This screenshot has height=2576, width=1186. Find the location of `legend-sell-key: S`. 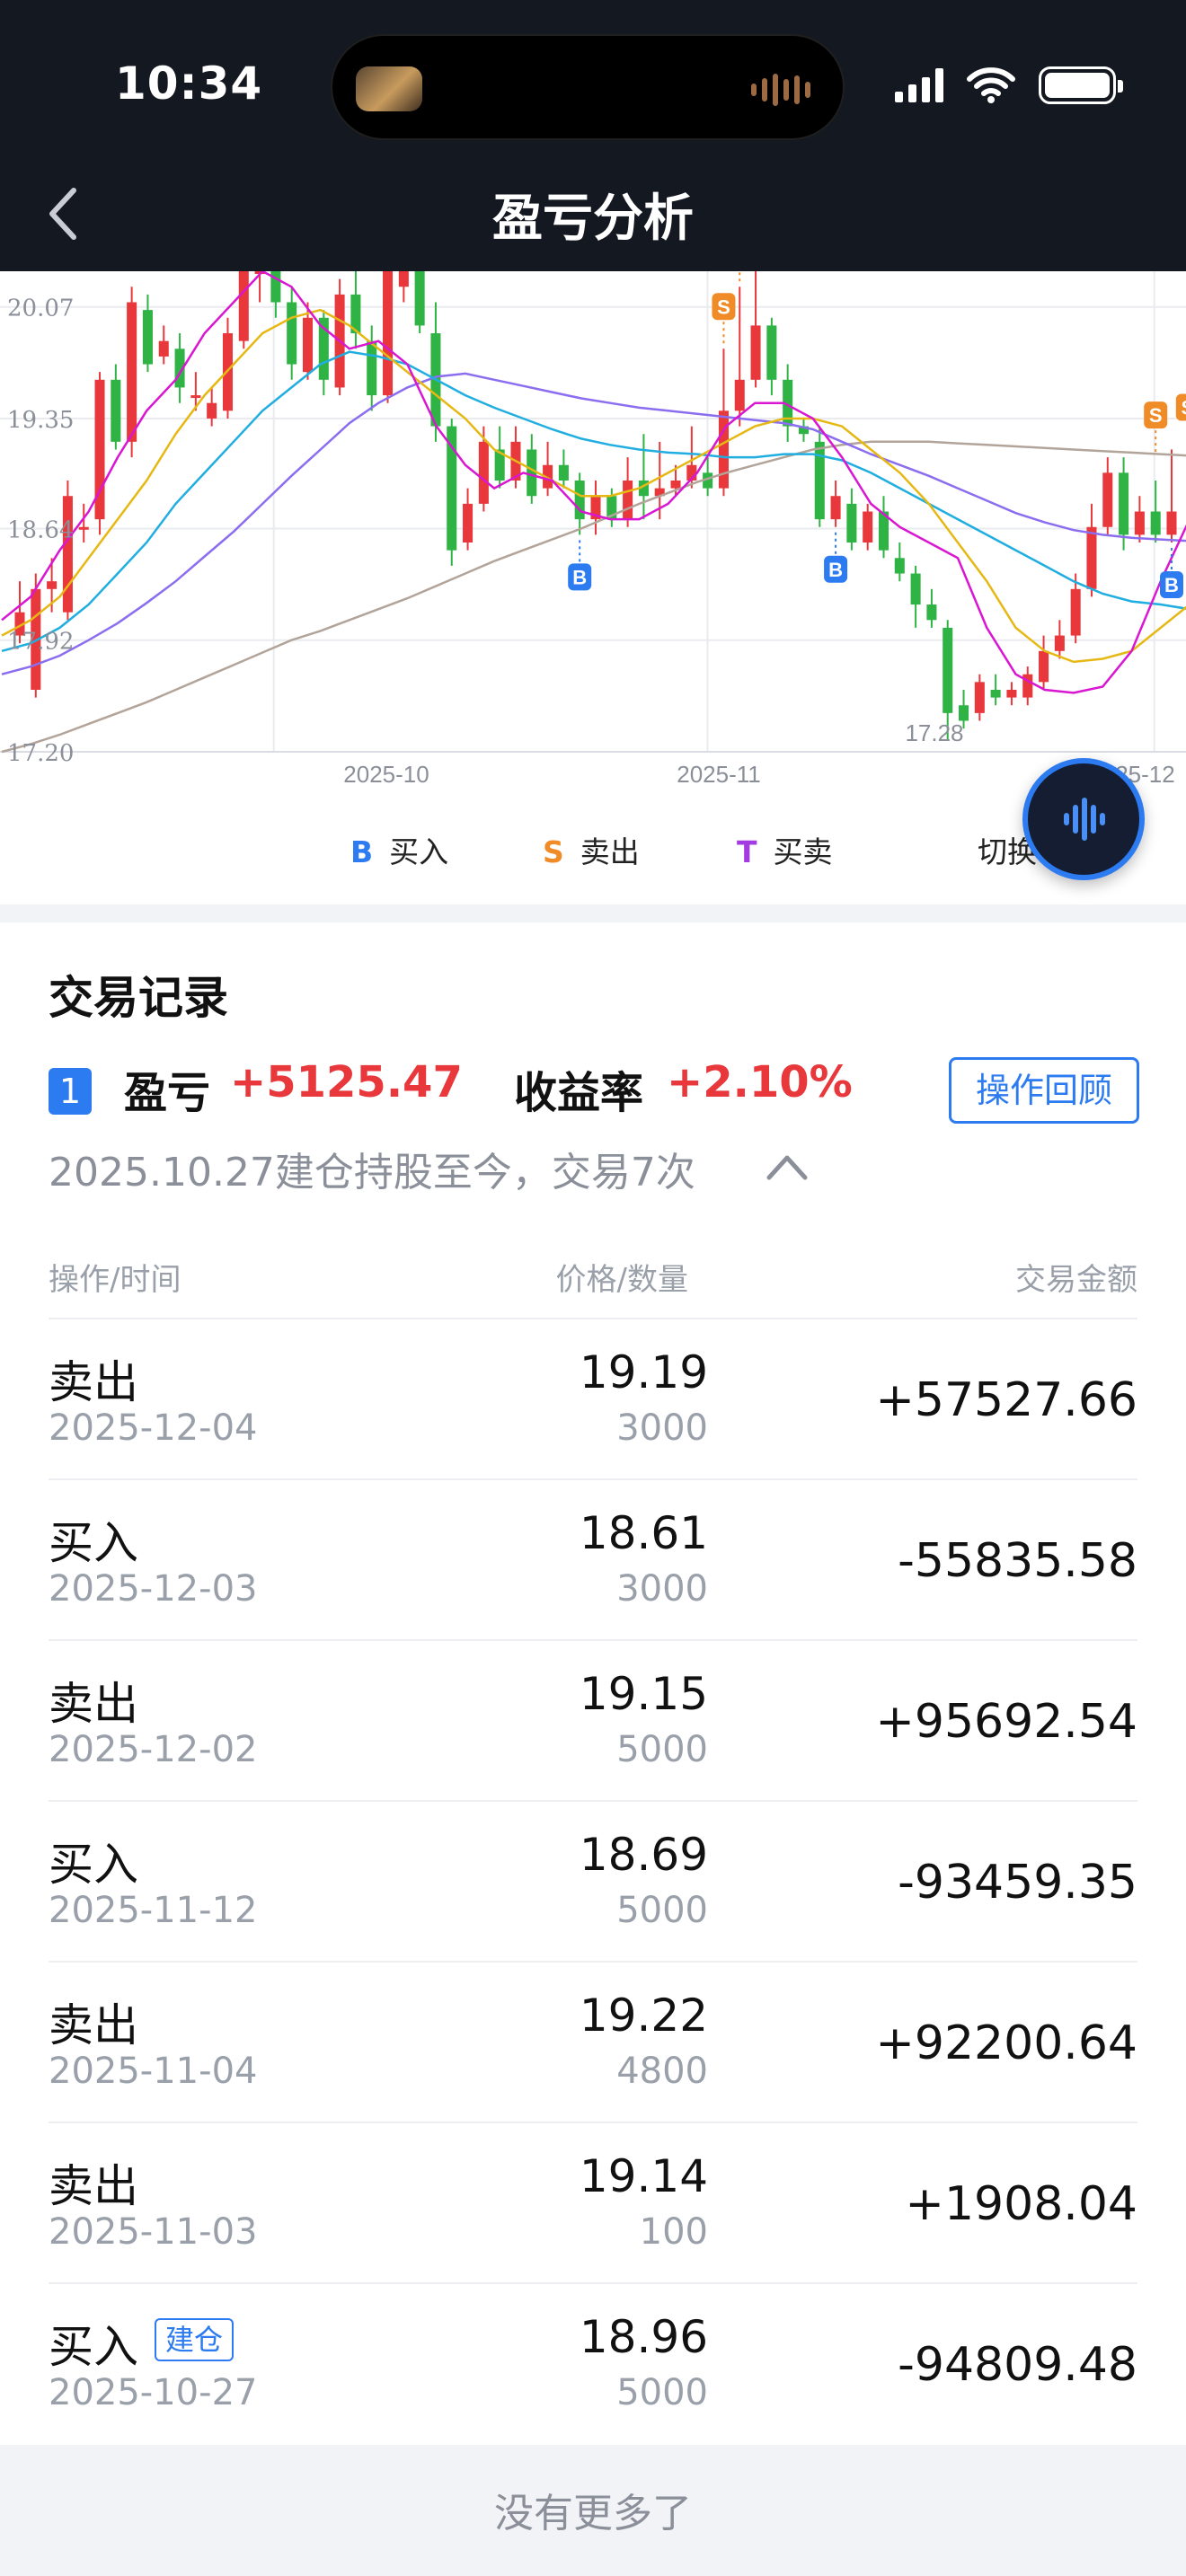

legend-sell-key: S is located at coordinates (553, 851).